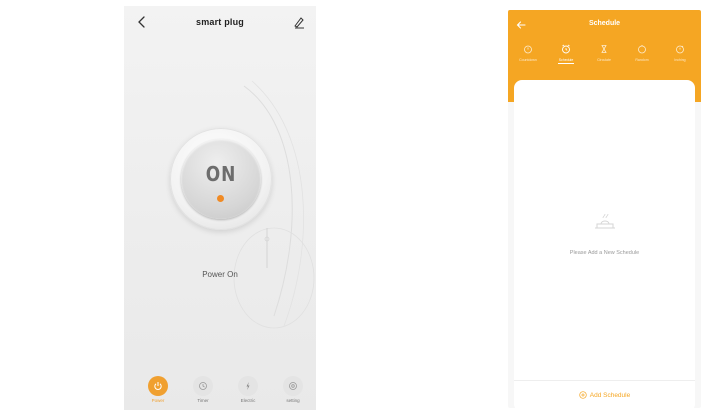 The width and height of the screenshot is (703, 410). Describe the element at coordinates (583, 395) in the screenshot. I see `plus-circle-icon` at that location.